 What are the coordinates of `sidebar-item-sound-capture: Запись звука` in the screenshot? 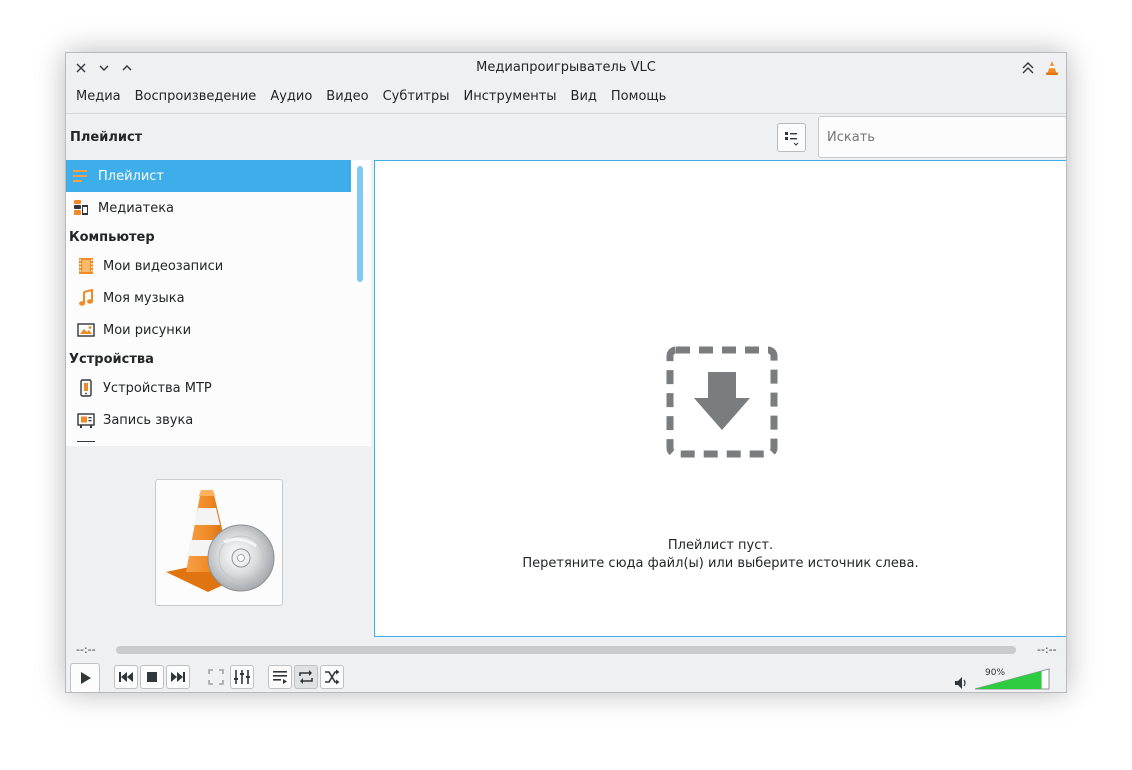 It's located at (208, 420).